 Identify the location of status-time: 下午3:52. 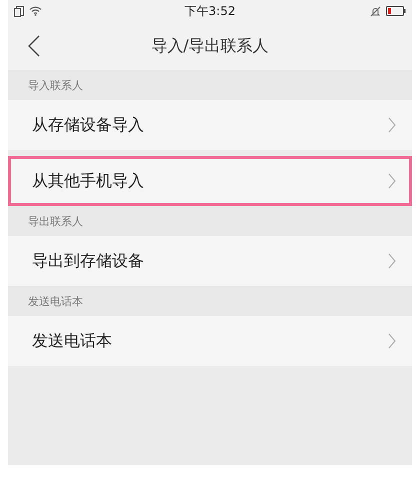
(210, 11).